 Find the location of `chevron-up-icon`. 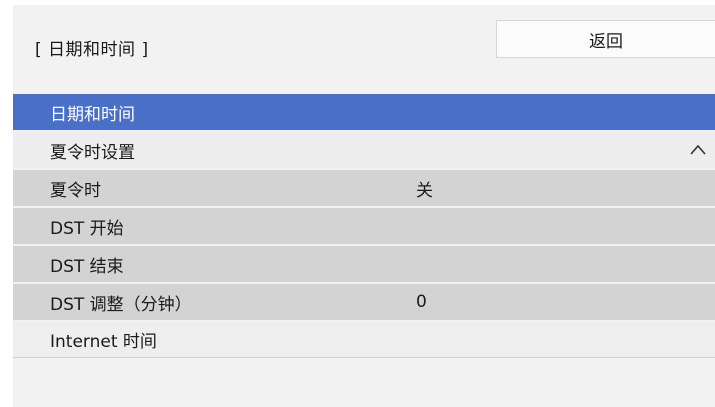

chevron-up-icon is located at coordinates (698, 150).